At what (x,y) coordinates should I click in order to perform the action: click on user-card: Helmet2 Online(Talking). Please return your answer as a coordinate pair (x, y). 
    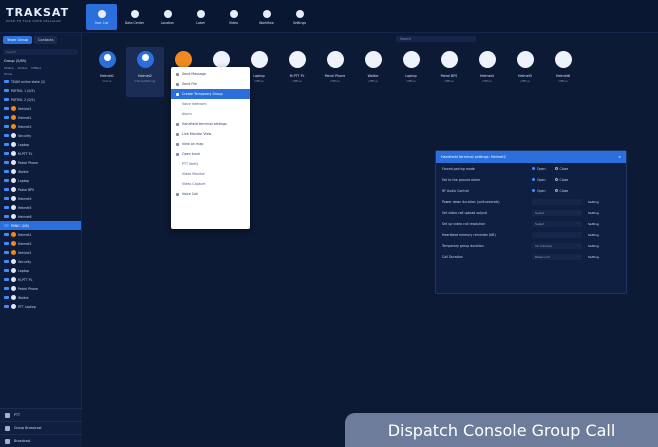
    Looking at the image, I should click on (145, 72).